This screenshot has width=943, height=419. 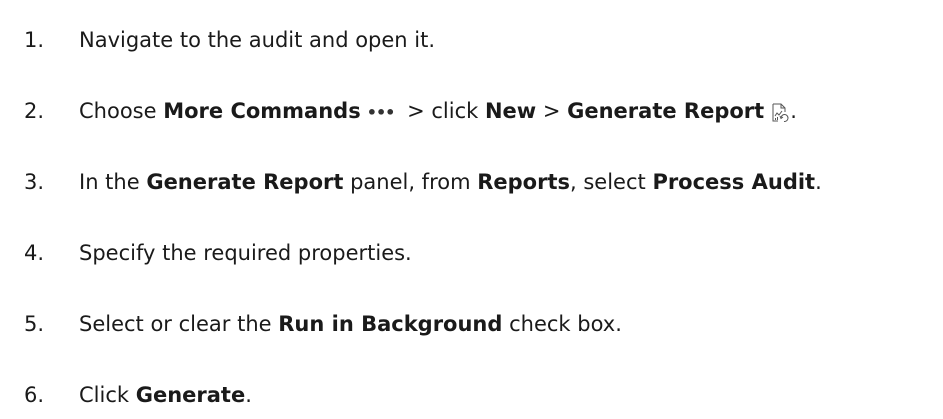 I want to click on step-text-segment: Select or clear the, so click(x=179, y=324).